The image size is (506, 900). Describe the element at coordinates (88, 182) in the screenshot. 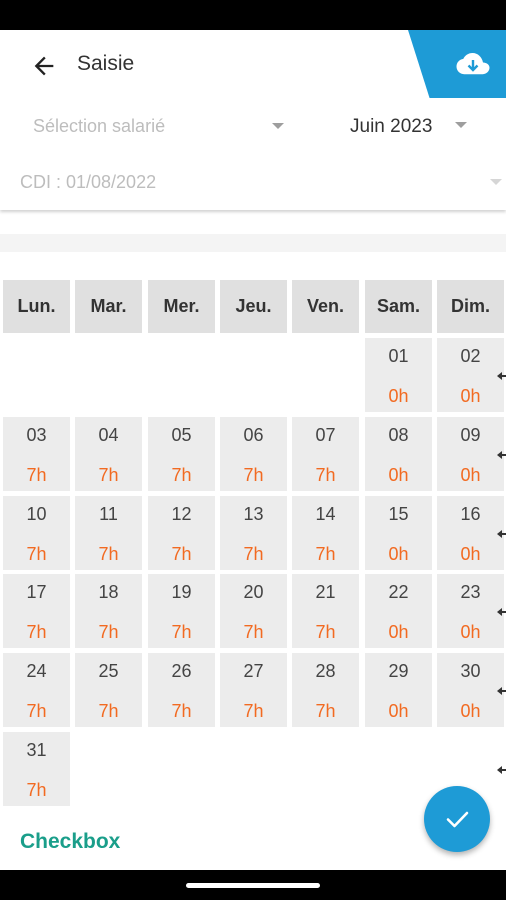

I see `contract-select: CDI : 01/08/2022` at that location.